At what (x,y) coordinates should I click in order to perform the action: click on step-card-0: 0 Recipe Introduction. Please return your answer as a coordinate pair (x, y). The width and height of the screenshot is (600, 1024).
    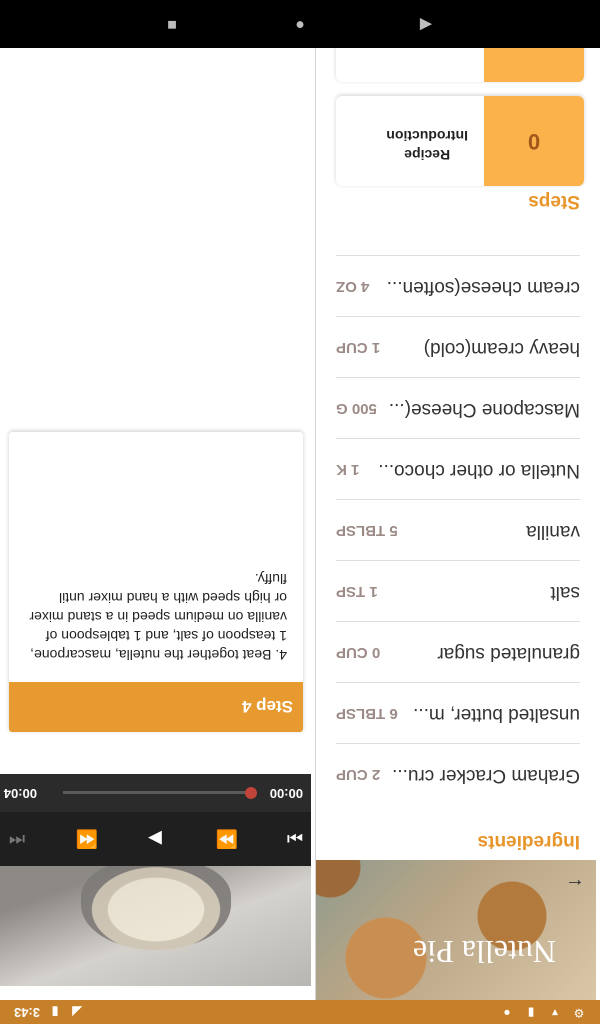
    Looking at the image, I should click on (460, 141).